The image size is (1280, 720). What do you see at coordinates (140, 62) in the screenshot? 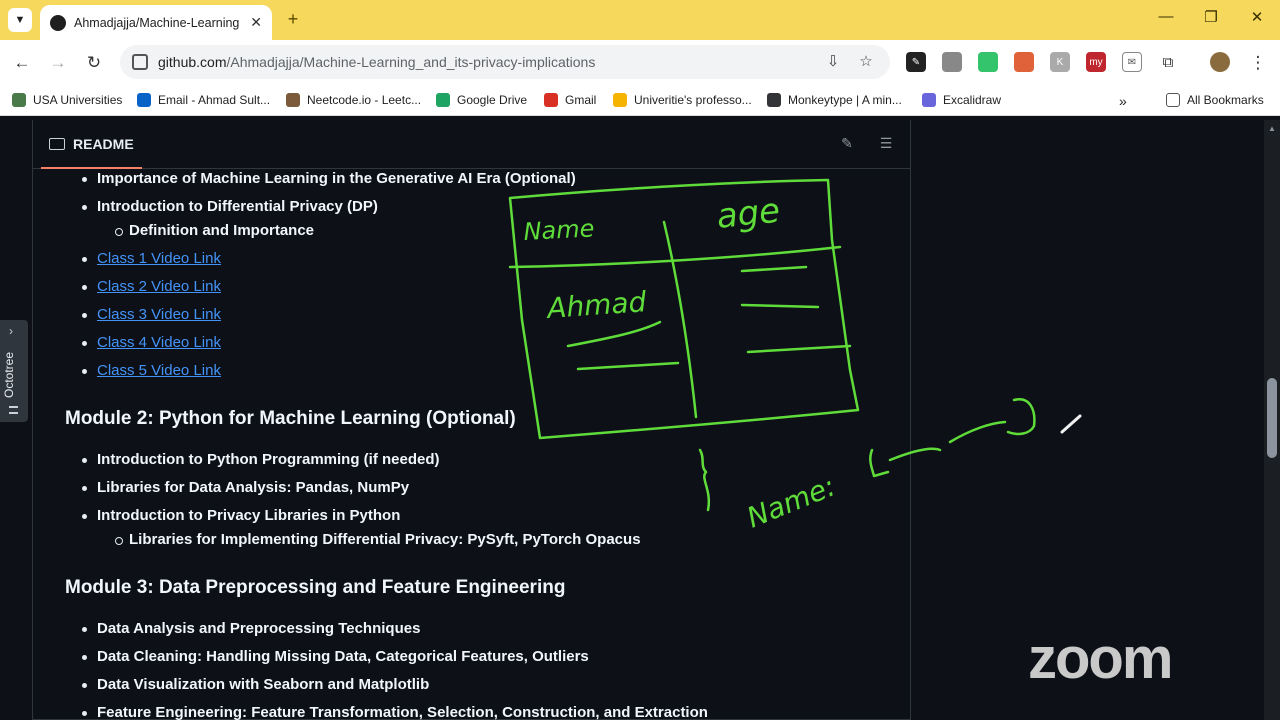
I see `site-info-icon` at bounding box center [140, 62].